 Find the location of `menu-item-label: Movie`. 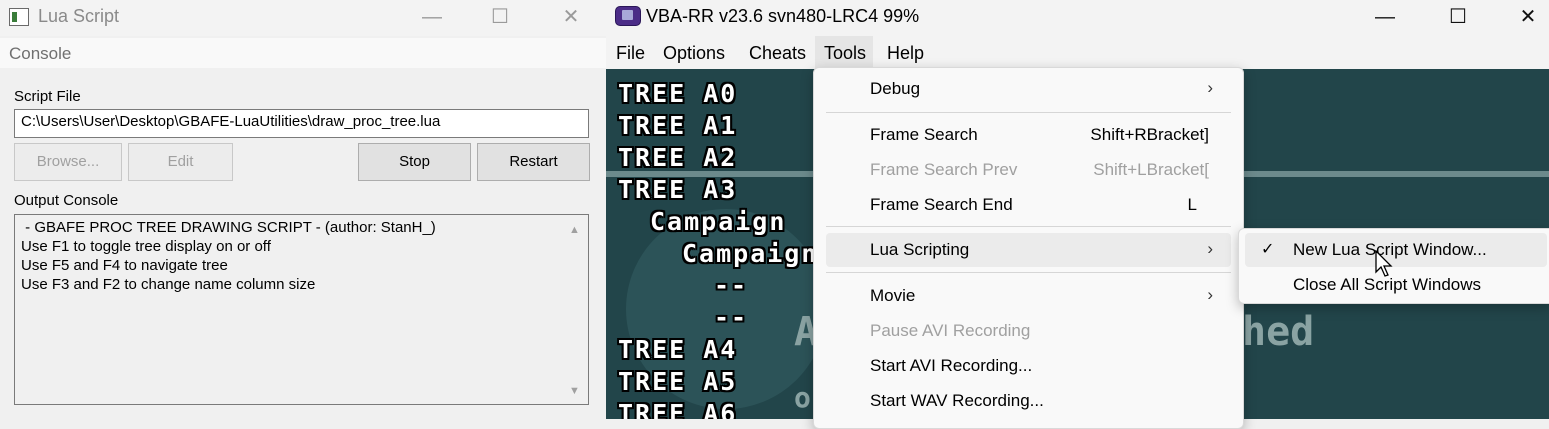

menu-item-label: Movie is located at coordinates (893, 295).